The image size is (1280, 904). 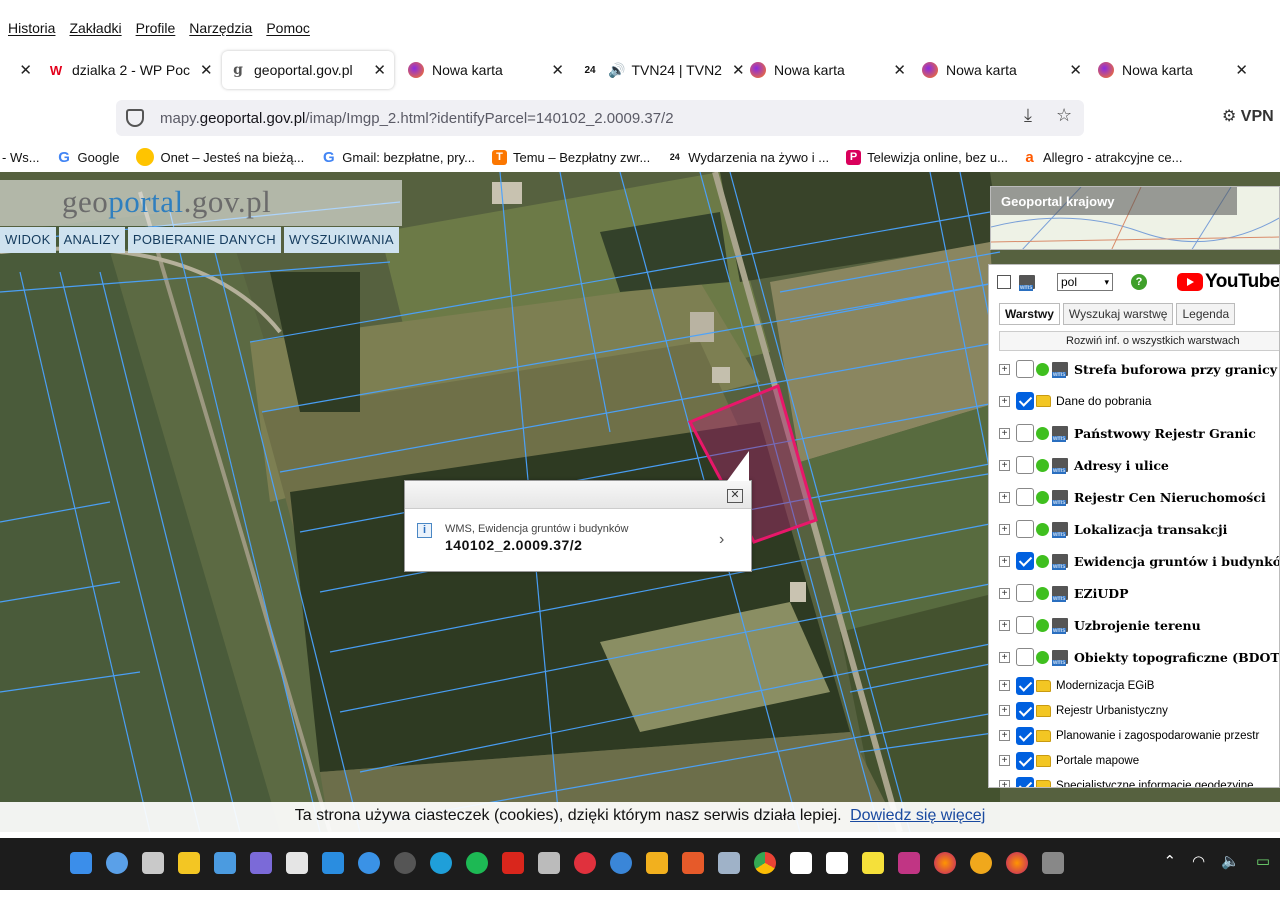 What do you see at coordinates (128, 70) in the screenshot?
I see `tab-wp-poczta: W dzialka 2 - WP Poc ✕` at bounding box center [128, 70].